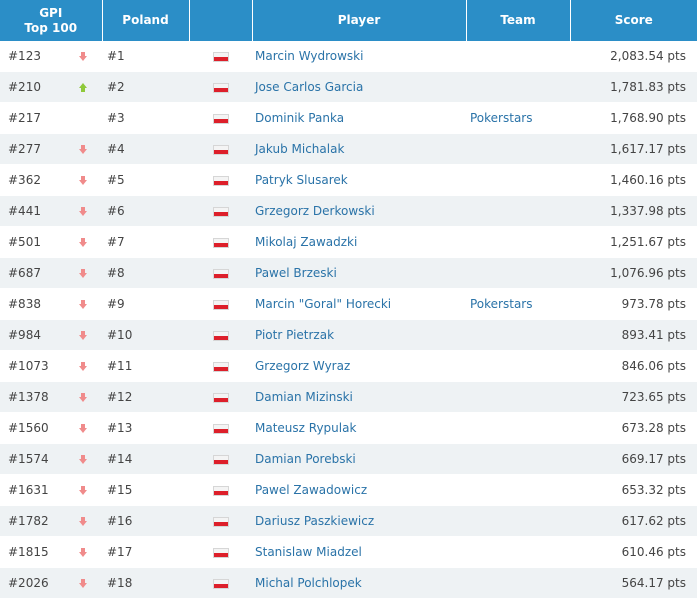 The width and height of the screenshot is (697, 599). Describe the element at coordinates (32, 242) in the screenshot. I see `gpi-rank: #501` at that location.